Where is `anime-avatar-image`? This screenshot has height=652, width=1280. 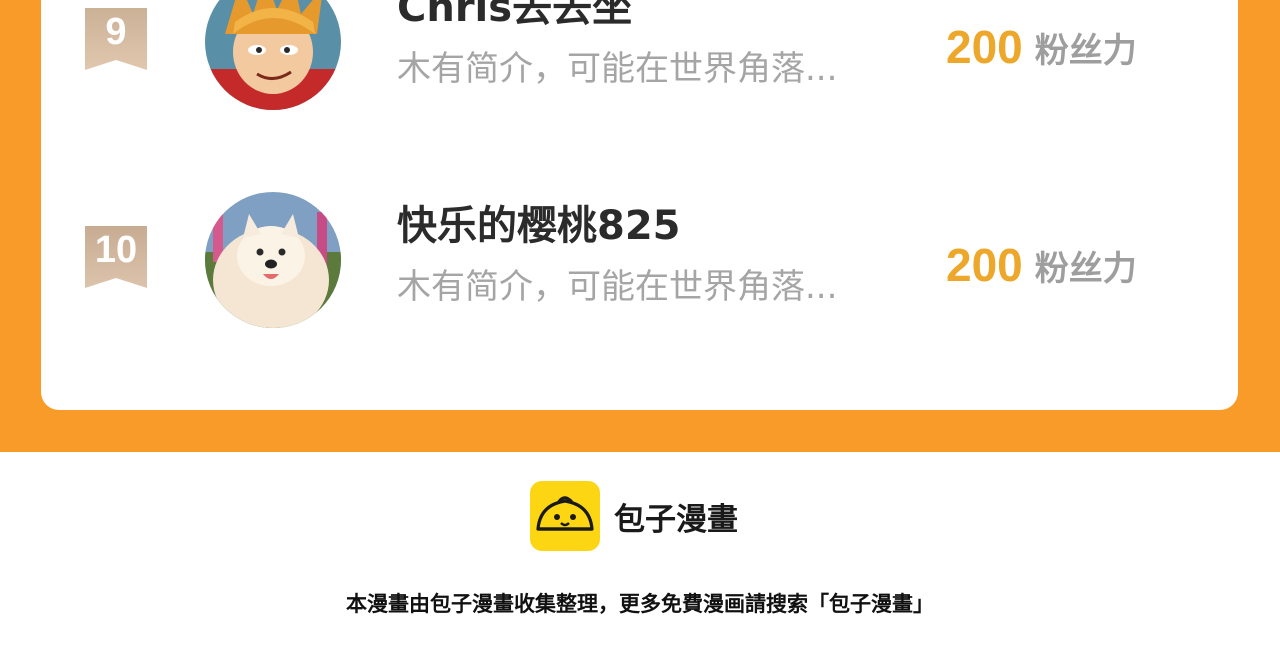
anime-avatar-image is located at coordinates (273, 55).